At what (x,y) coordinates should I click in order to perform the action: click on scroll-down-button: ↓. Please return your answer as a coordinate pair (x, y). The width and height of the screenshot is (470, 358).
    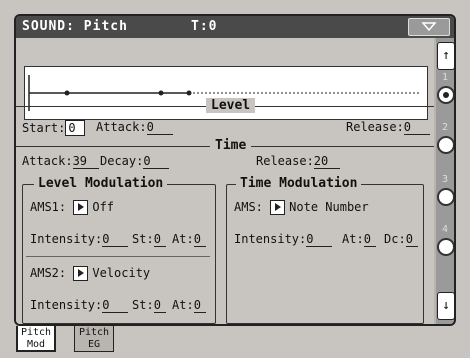
    Looking at the image, I should click on (445, 306).